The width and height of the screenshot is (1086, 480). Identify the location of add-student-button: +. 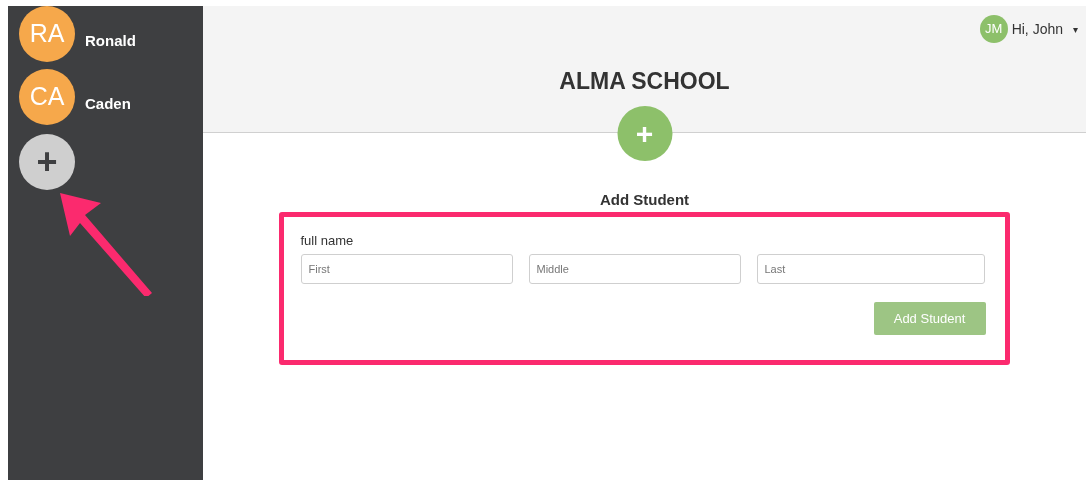
(47, 162).